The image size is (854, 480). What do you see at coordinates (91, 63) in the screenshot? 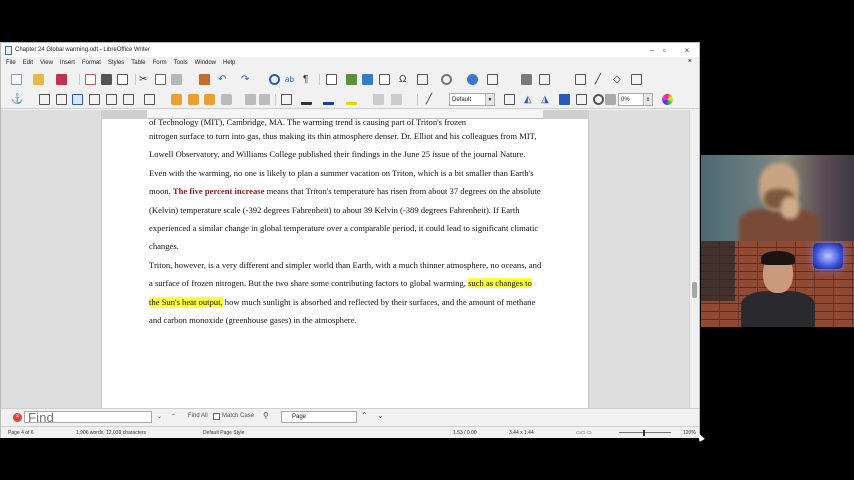
I see `menu-format: Format` at bounding box center [91, 63].